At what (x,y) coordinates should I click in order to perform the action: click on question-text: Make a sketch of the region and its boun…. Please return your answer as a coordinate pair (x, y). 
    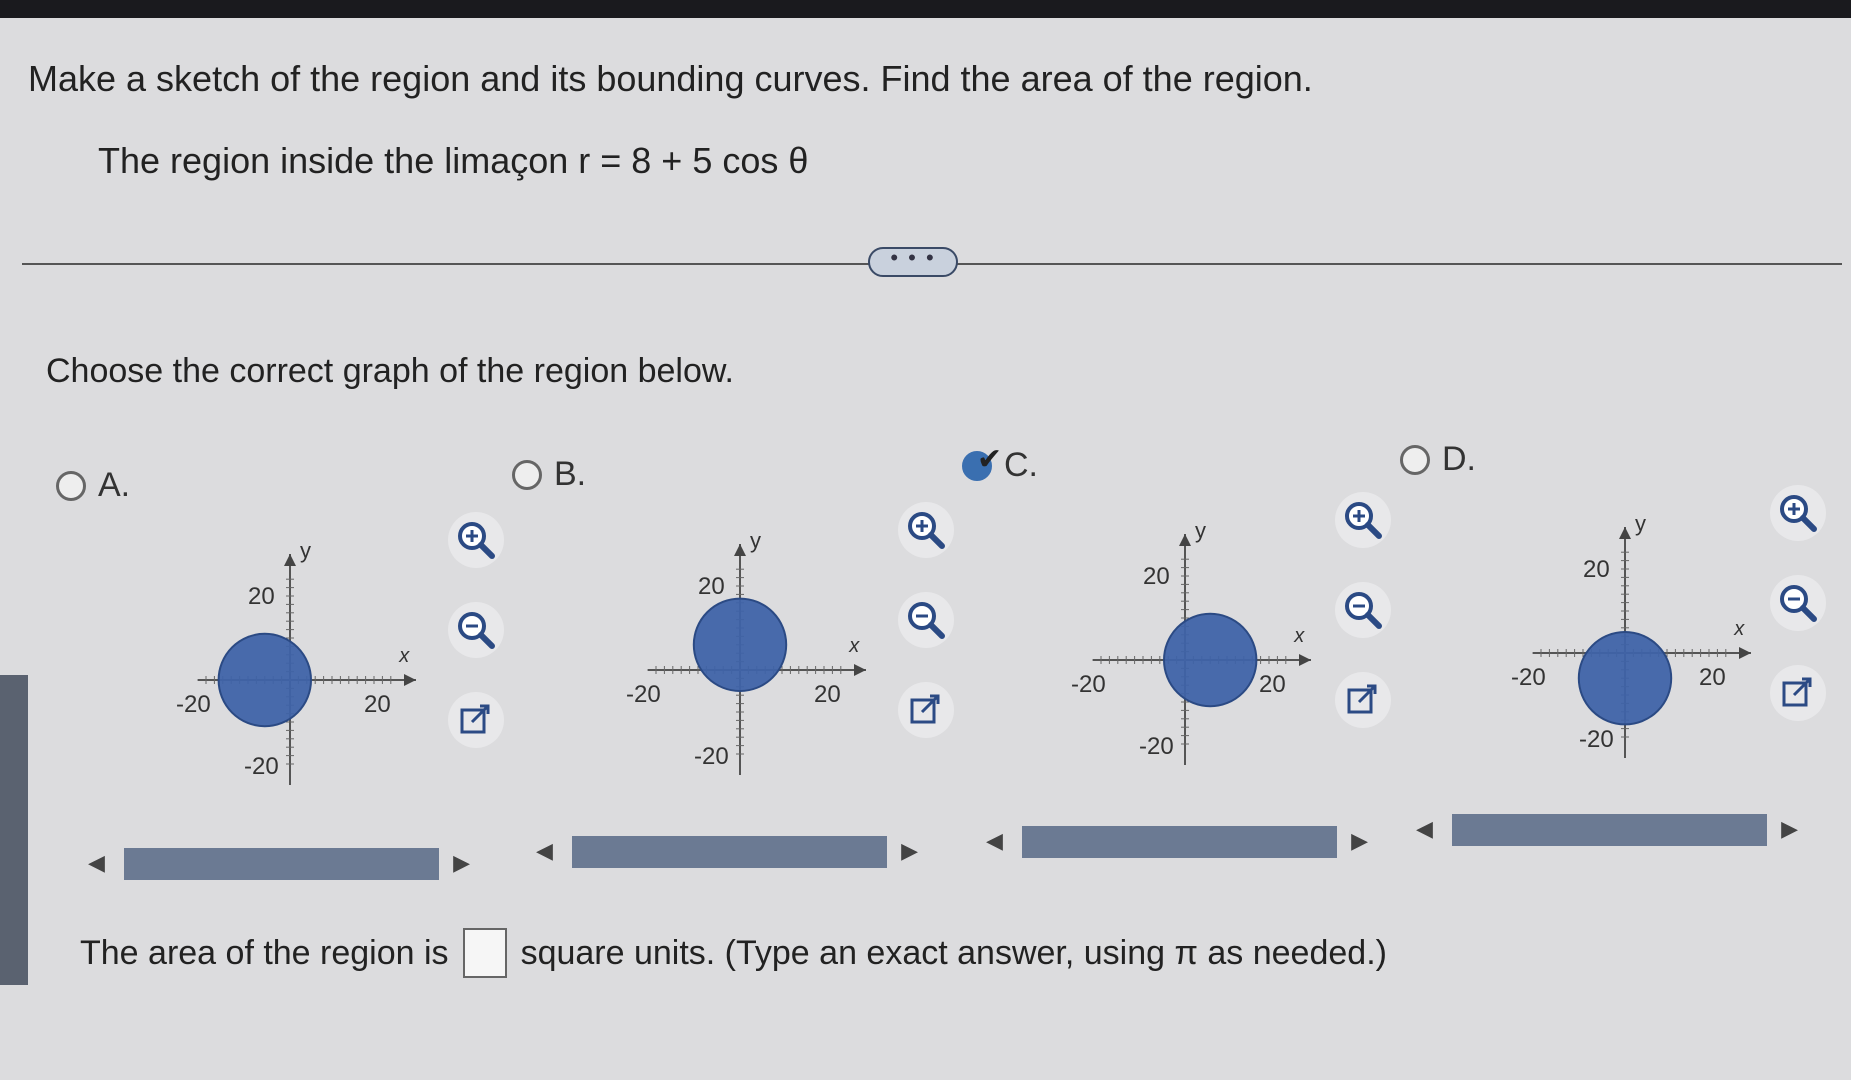
    Looking at the image, I should click on (670, 78).